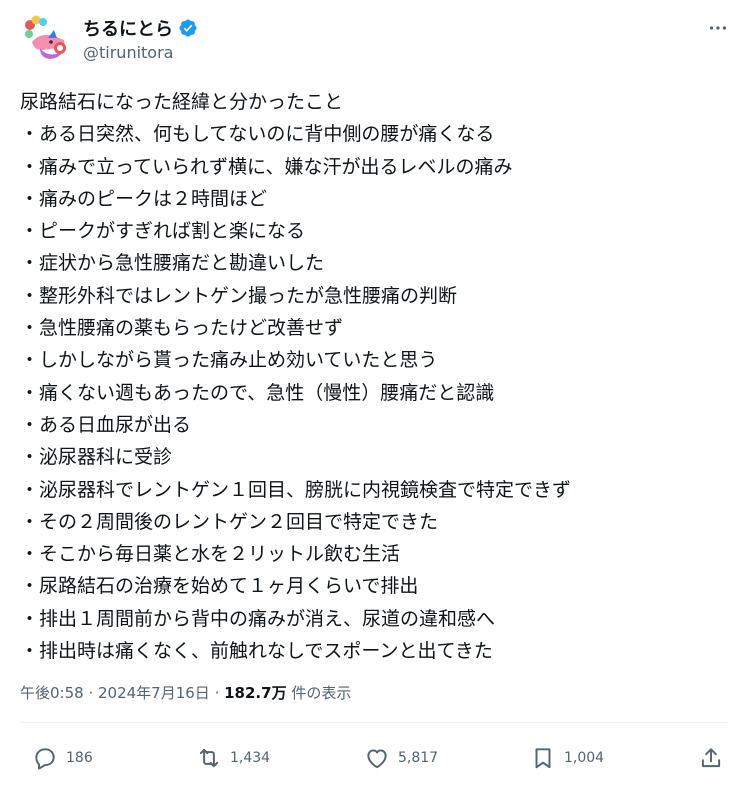 The height and width of the screenshot is (787, 748). What do you see at coordinates (266, 166) in the screenshot?
I see `tweet-line: ・痛みで立っていられず横に、嫌な汗が出るレベルの痛み` at bounding box center [266, 166].